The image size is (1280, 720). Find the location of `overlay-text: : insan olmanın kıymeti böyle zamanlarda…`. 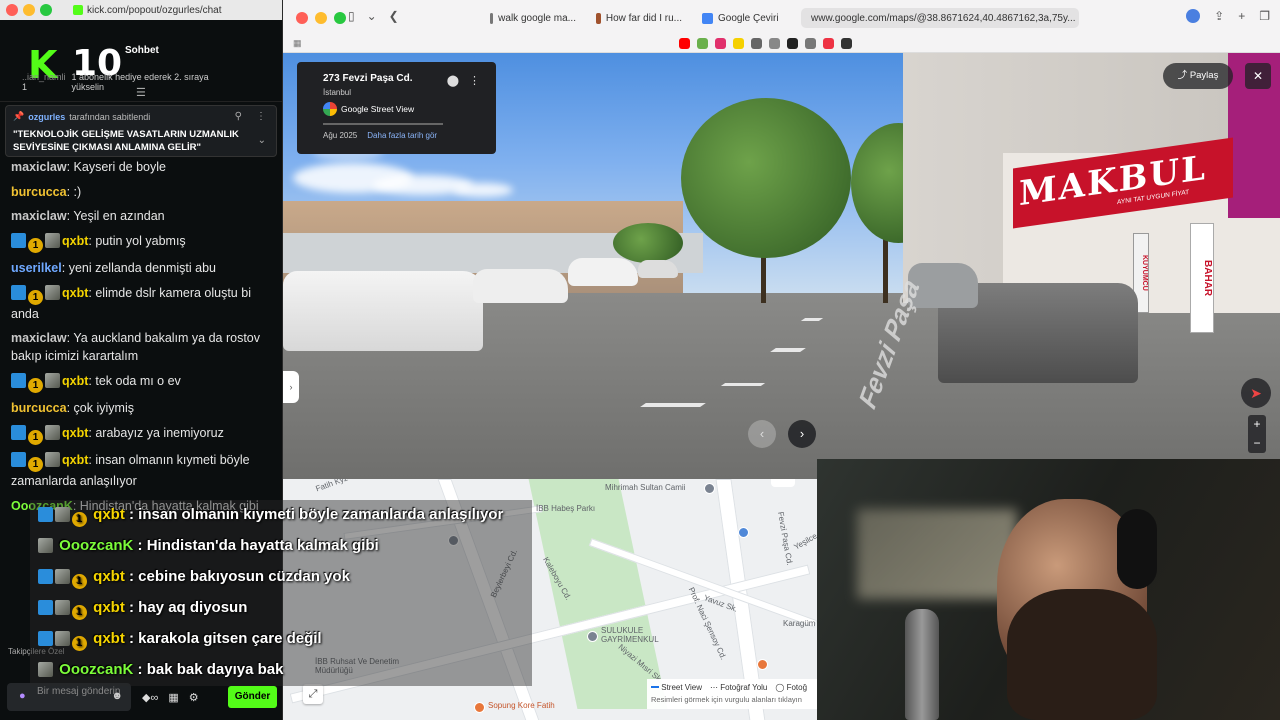

overlay-text: : insan olmanın kıymeti böyle zamanlarda… is located at coordinates (316, 514).